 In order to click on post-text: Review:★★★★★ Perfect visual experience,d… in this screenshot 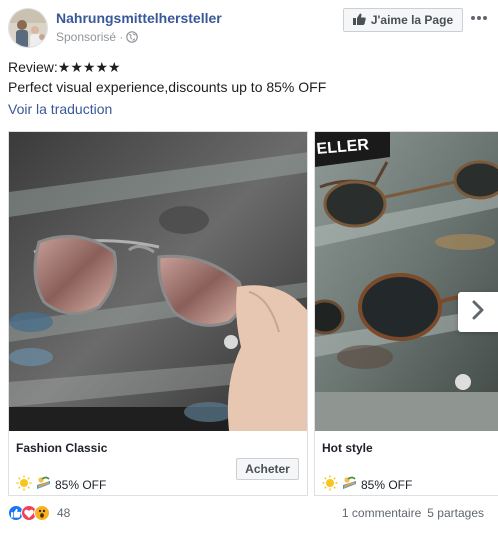, I will do `click(167, 77)`.